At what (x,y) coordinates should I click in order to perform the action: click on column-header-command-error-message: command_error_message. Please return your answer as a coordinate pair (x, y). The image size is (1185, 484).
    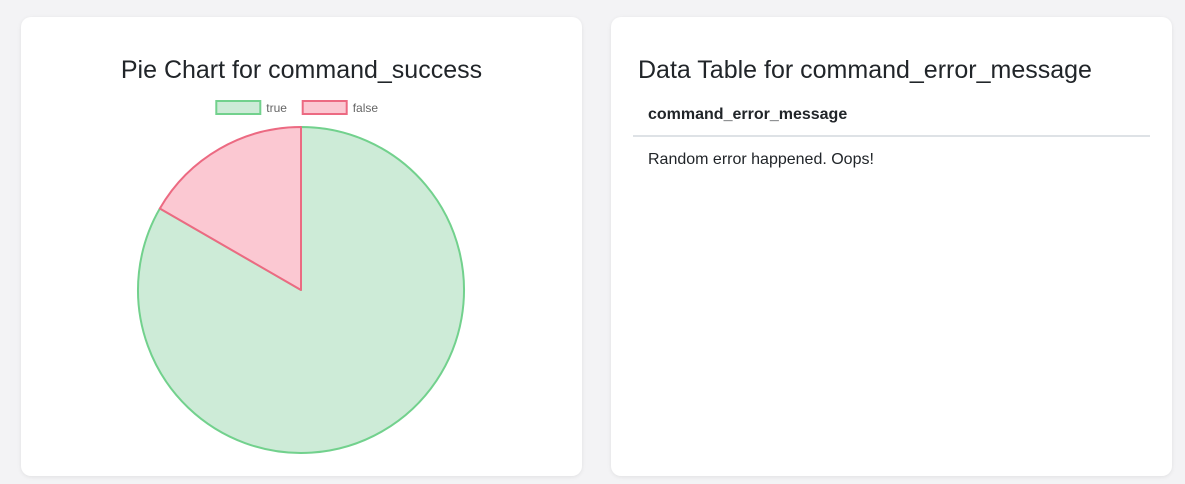
    Looking at the image, I should click on (891, 118).